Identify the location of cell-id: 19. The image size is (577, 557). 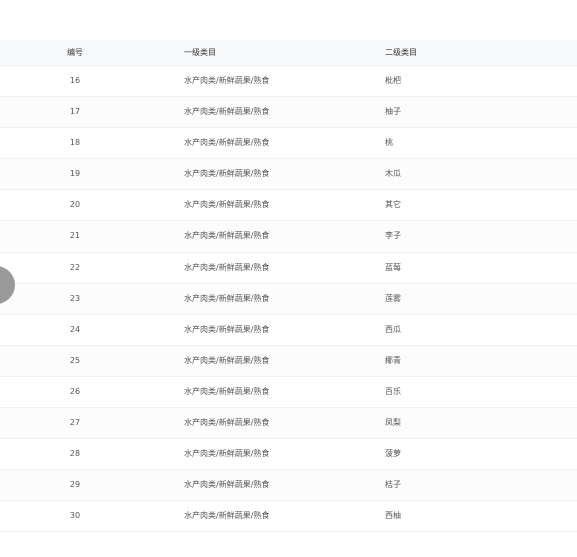
(75, 174).